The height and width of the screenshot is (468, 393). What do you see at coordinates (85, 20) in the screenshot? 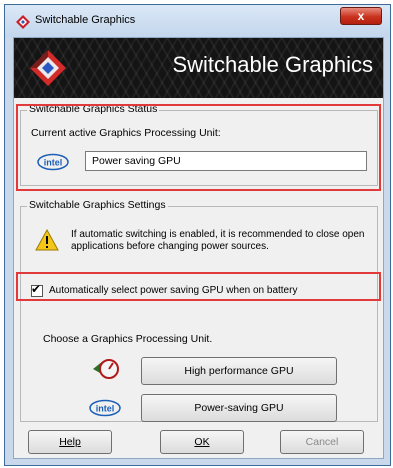
I see `window-title: Switchable Graphics` at bounding box center [85, 20].